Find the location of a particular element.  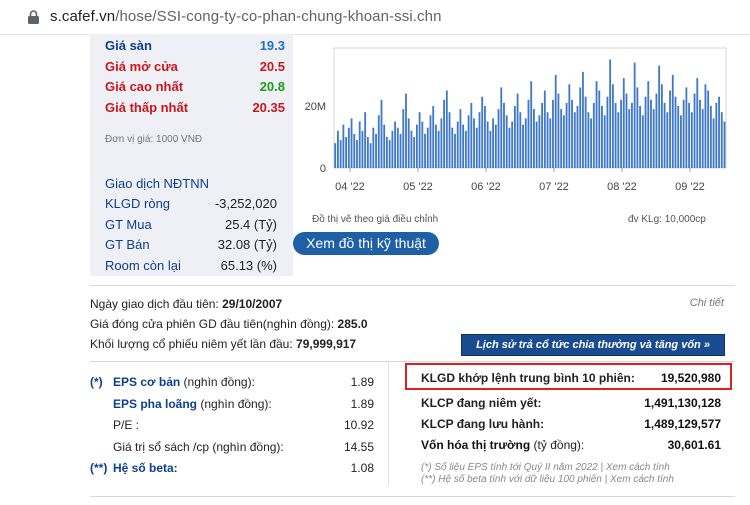

technical-chart-button: Xem đồ thị kỹ thuật is located at coordinates (366, 243).